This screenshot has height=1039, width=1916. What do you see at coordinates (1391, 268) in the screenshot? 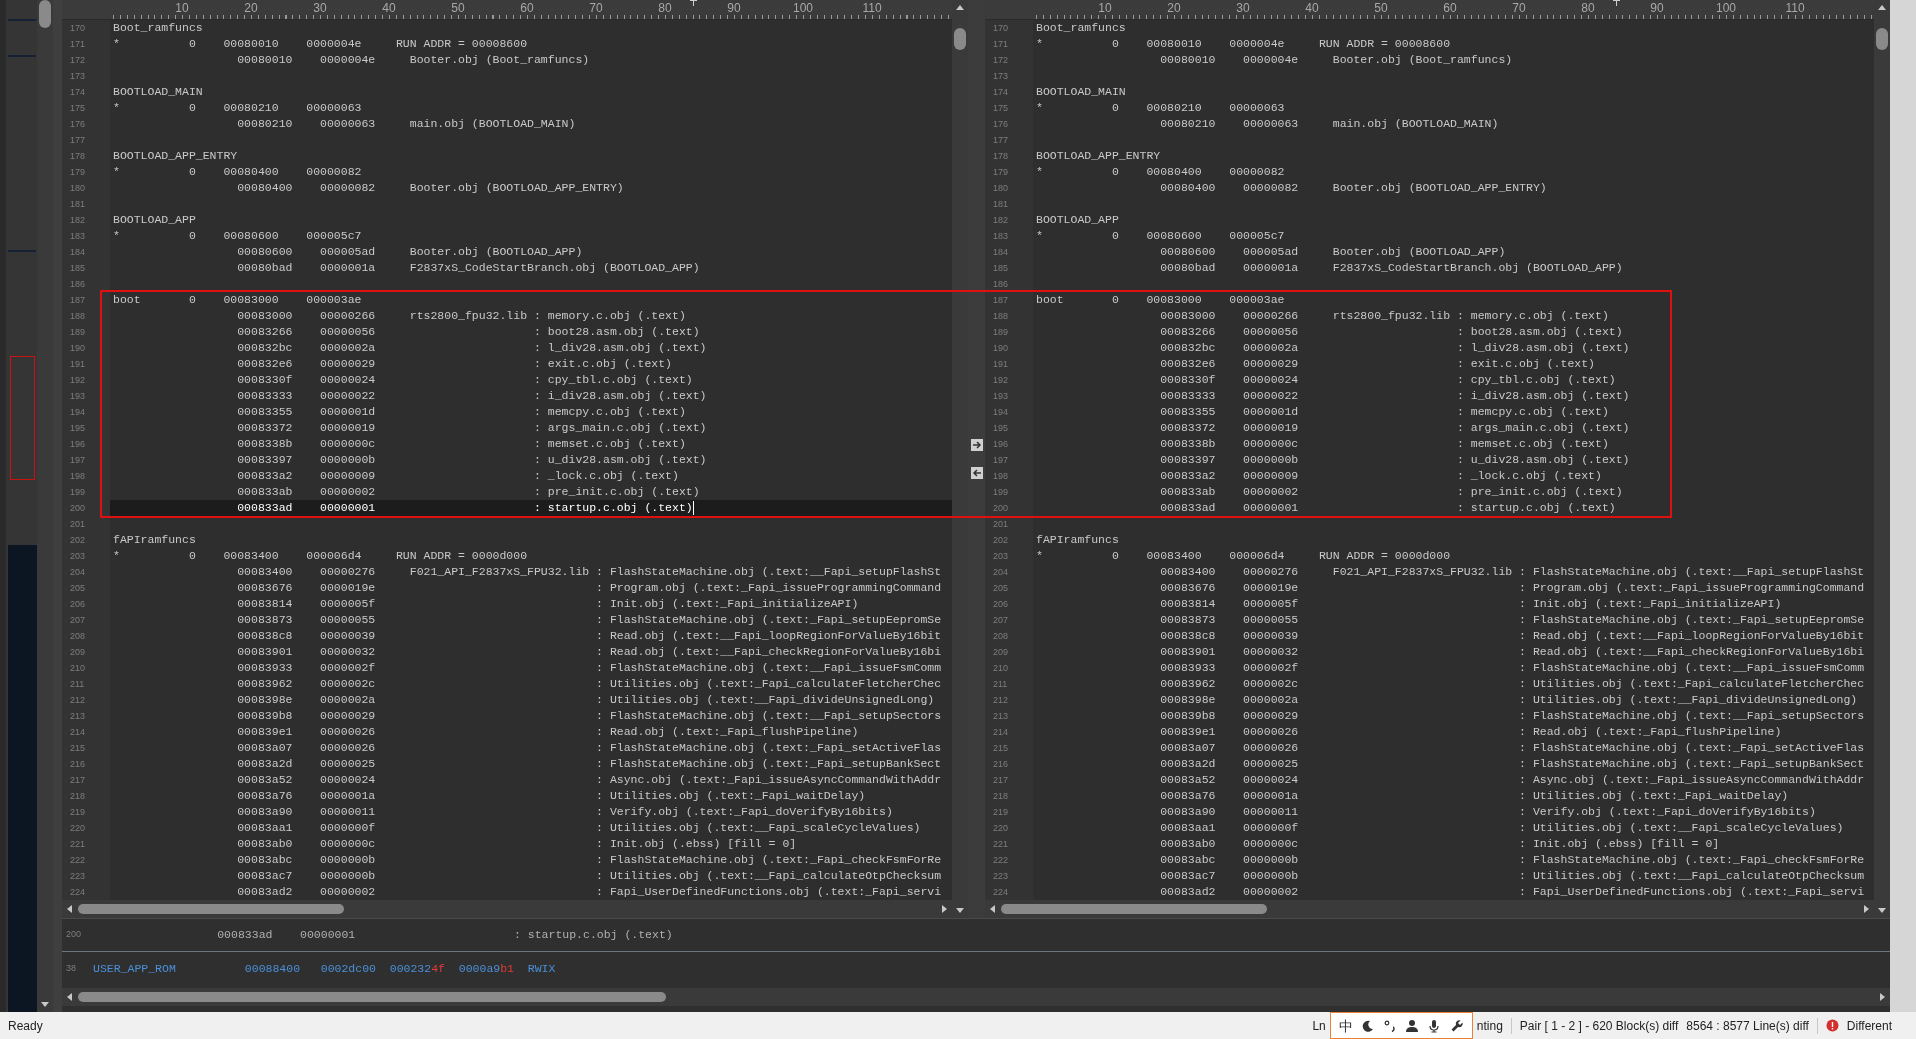
I see `code-line: 00080bad 0000001a F2837xS_CodeStartBranch.obj (BOOTLOAD_APP)` at bounding box center [1391, 268].